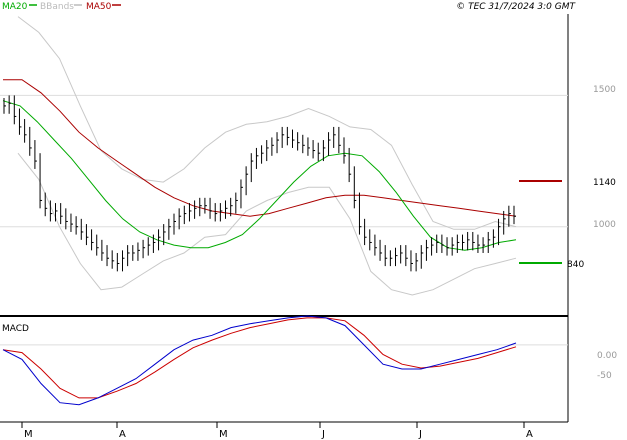 This screenshot has width=627, height=440. What do you see at coordinates (15, 329) in the screenshot?
I see `macd-panel-label: MACD` at bounding box center [15, 329].